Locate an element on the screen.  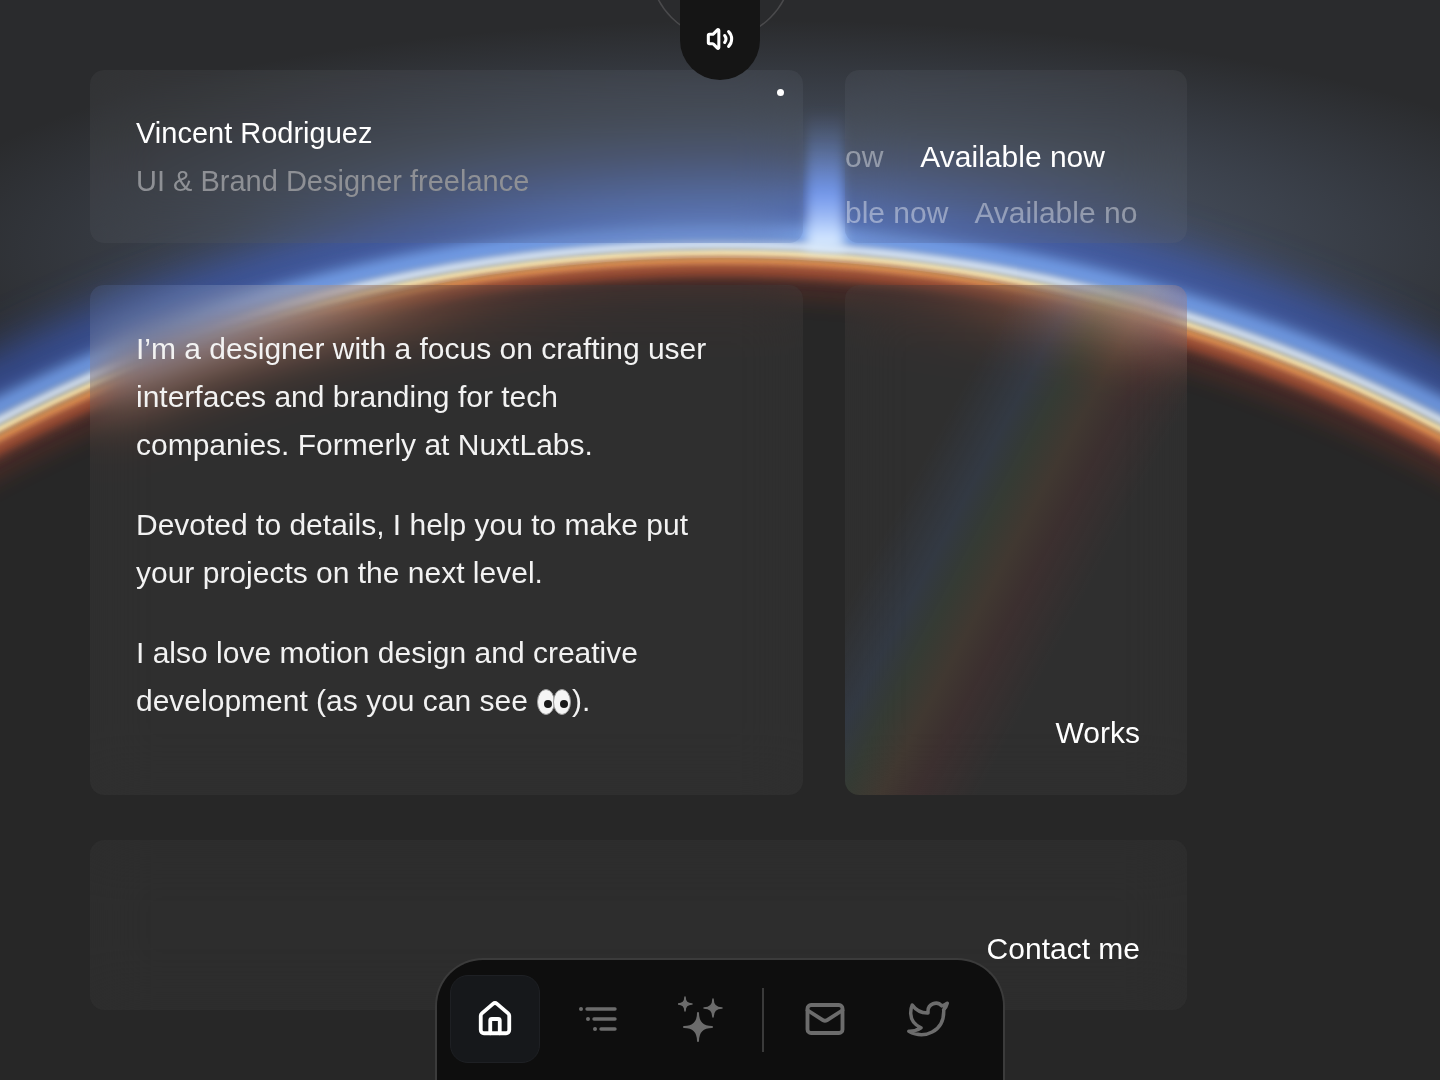
home-icon is located at coordinates (495, 1019).